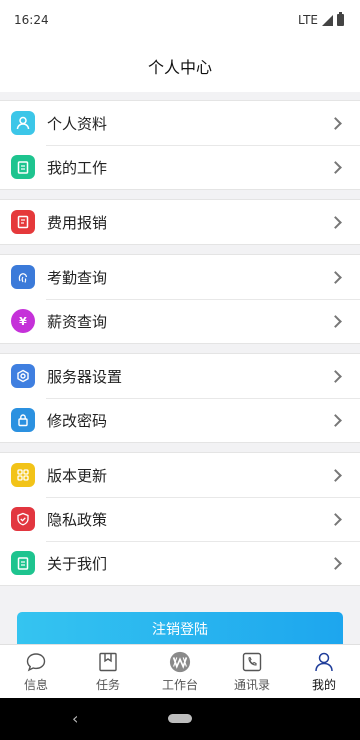 This screenshot has width=360, height=740. Describe the element at coordinates (23, 321) in the screenshot. I see `yen-icon: ¥` at that location.